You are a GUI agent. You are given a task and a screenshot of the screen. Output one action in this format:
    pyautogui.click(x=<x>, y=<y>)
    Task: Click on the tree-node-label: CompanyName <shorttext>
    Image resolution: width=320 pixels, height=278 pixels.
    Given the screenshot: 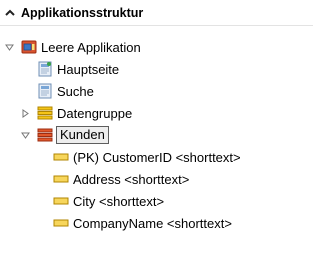 What is the action you would take?
    pyautogui.click(x=152, y=223)
    